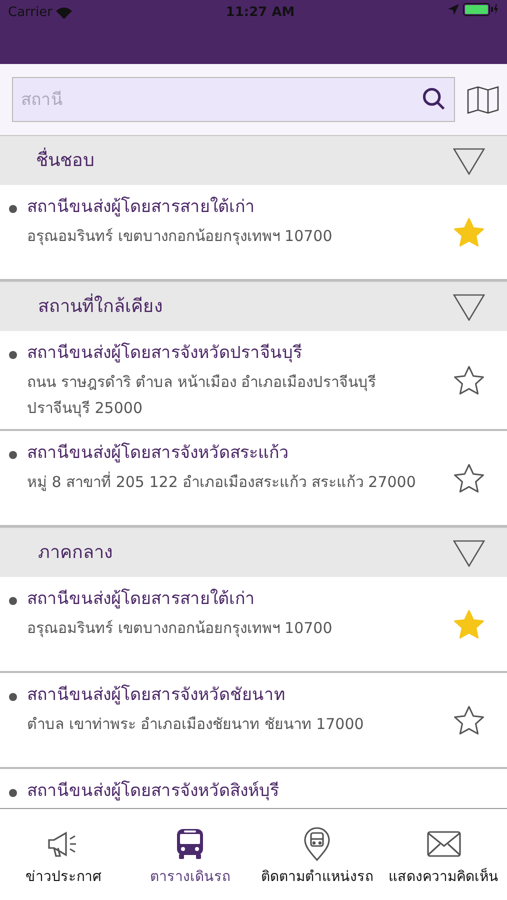 This screenshot has width=507, height=900. Describe the element at coordinates (233, 99) in the screenshot. I see `search-field: สถานี` at that location.